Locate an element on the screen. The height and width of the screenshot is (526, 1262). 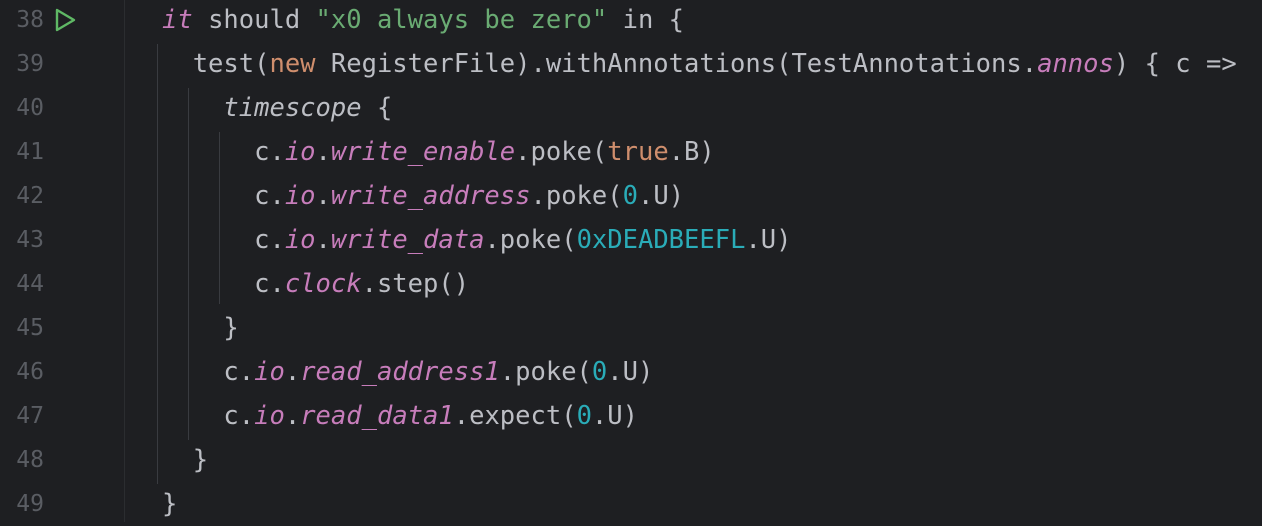
code-text: c.io.write_enable.poke(true.B) is located at coordinates (438, 152).